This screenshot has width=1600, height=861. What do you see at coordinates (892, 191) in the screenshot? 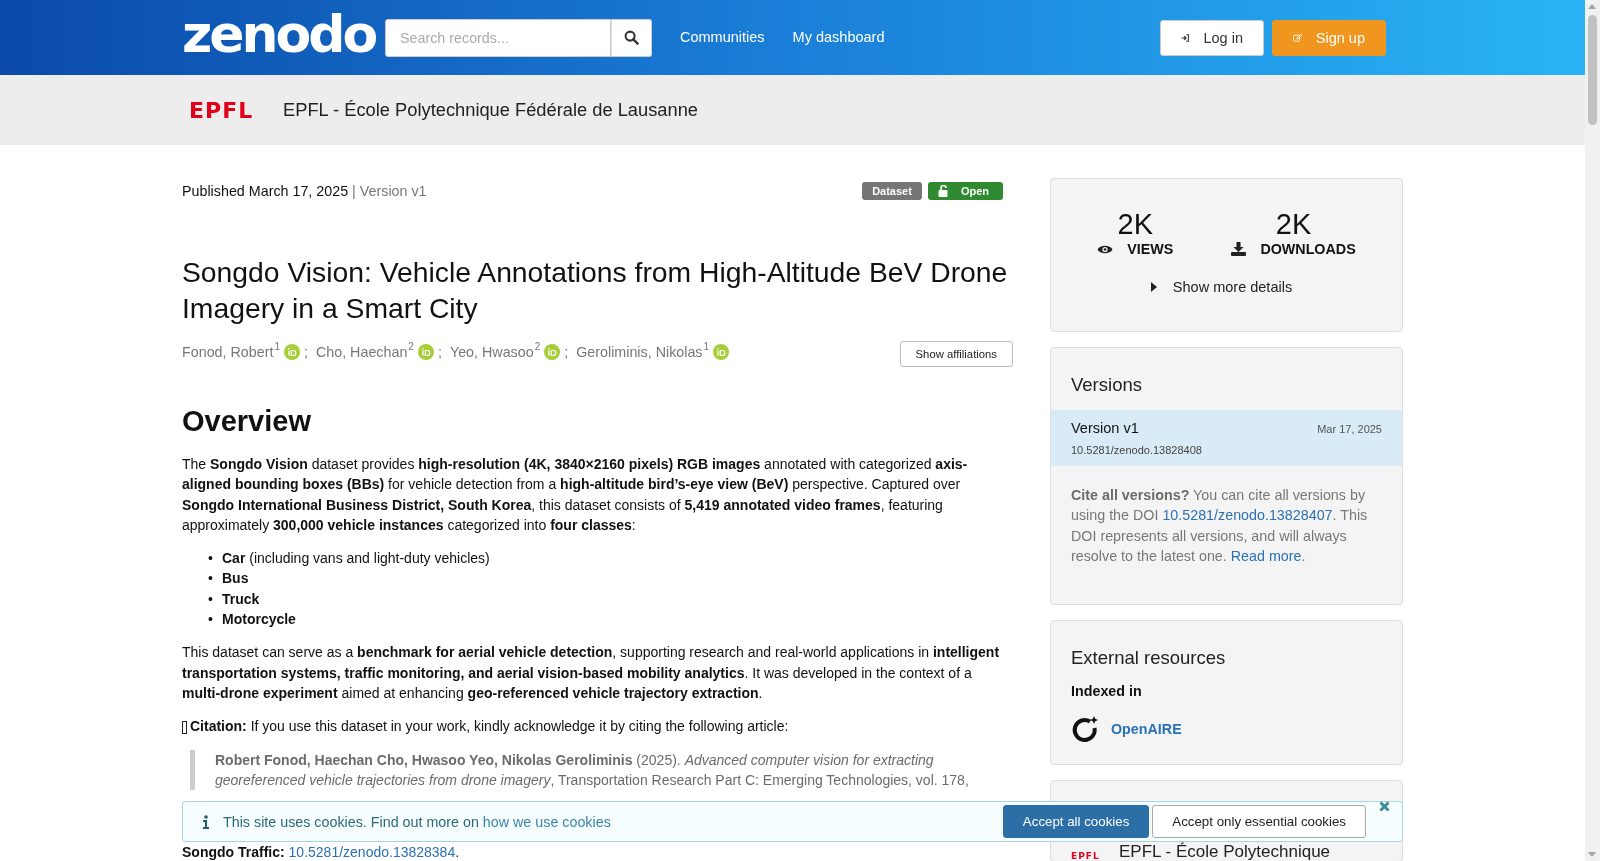
I see `type-badge: Dataset` at bounding box center [892, 191].